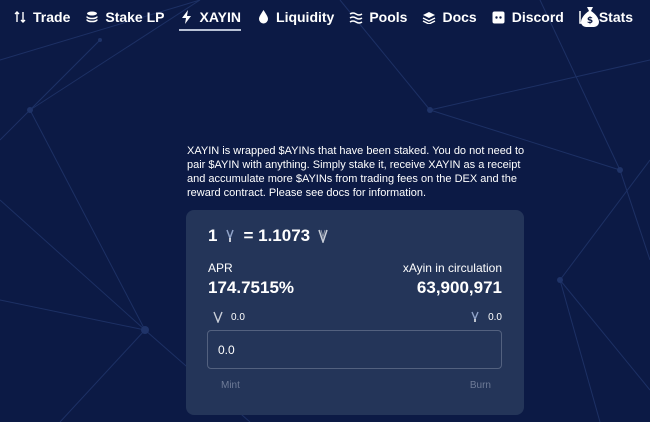 The height and width of the screenshot is (422, 650). Describe the element at coordinates (616, 17) in the screenshot. I see `nav-label-stats: Stats` at that location.